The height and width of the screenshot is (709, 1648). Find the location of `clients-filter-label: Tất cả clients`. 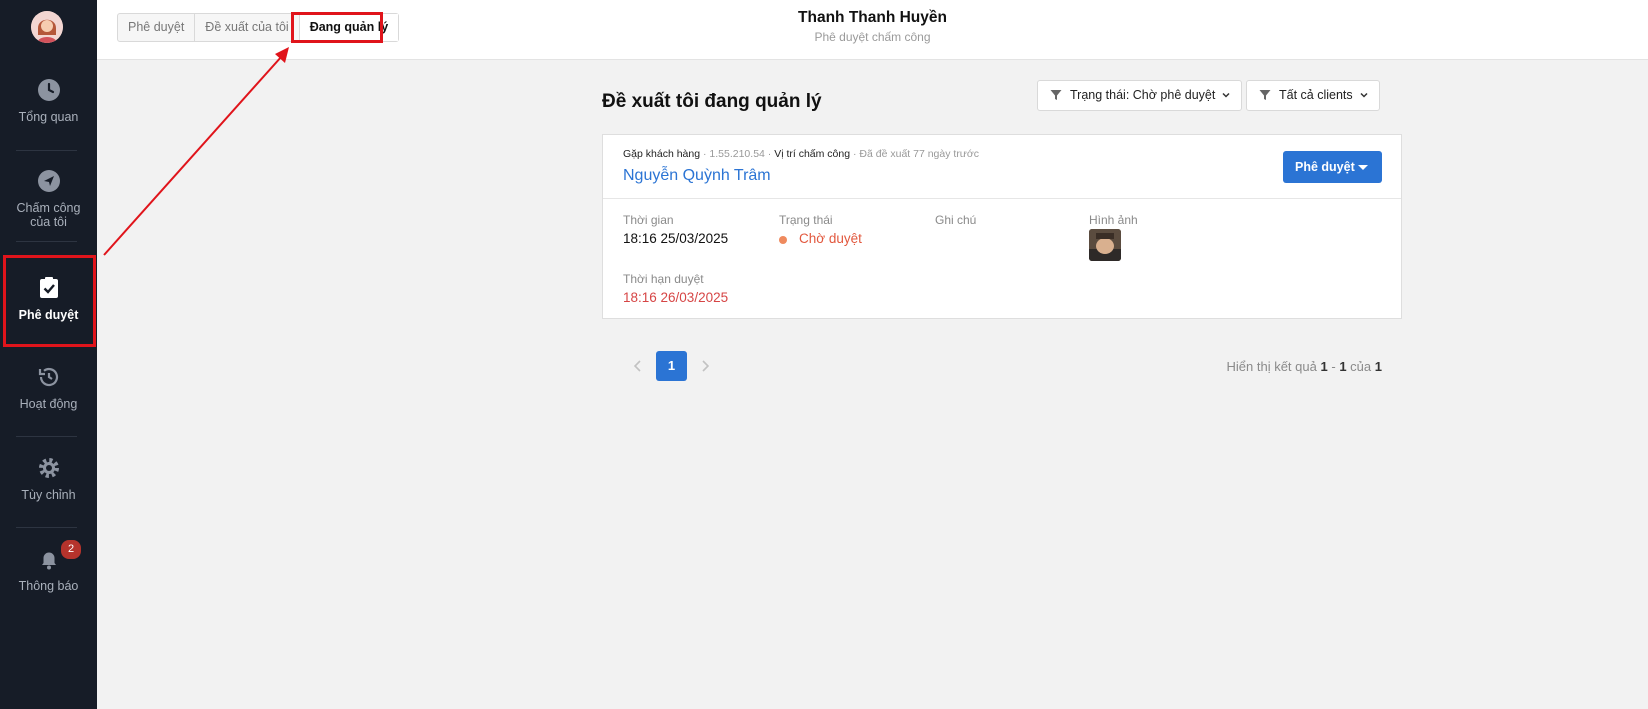

clients-filter-label: Tất cả clients is located at coordinates (1316, 95).